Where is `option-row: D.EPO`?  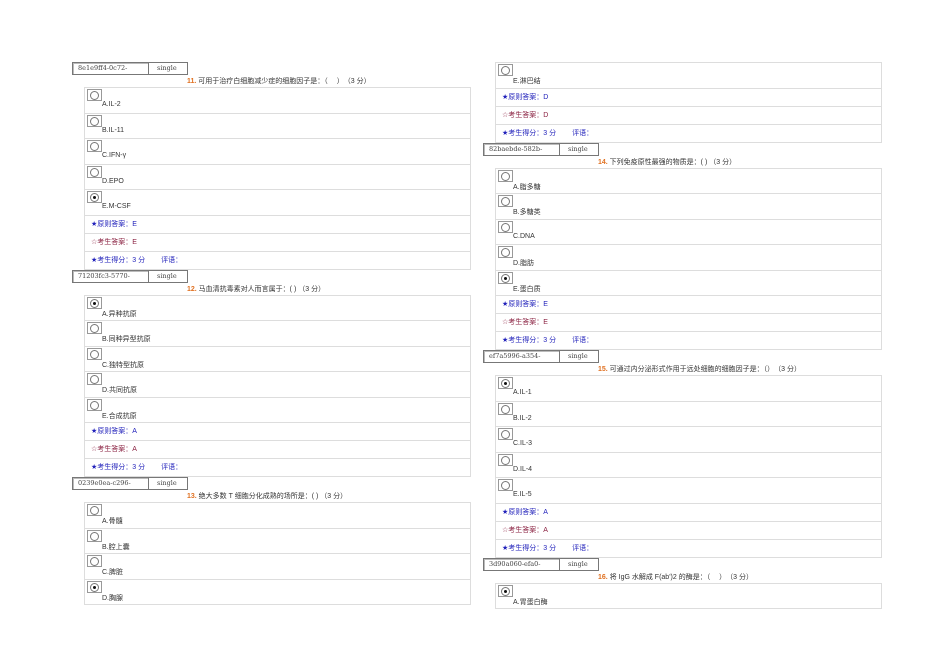
option-row: D.EPO is located at coordinates (277, 177).